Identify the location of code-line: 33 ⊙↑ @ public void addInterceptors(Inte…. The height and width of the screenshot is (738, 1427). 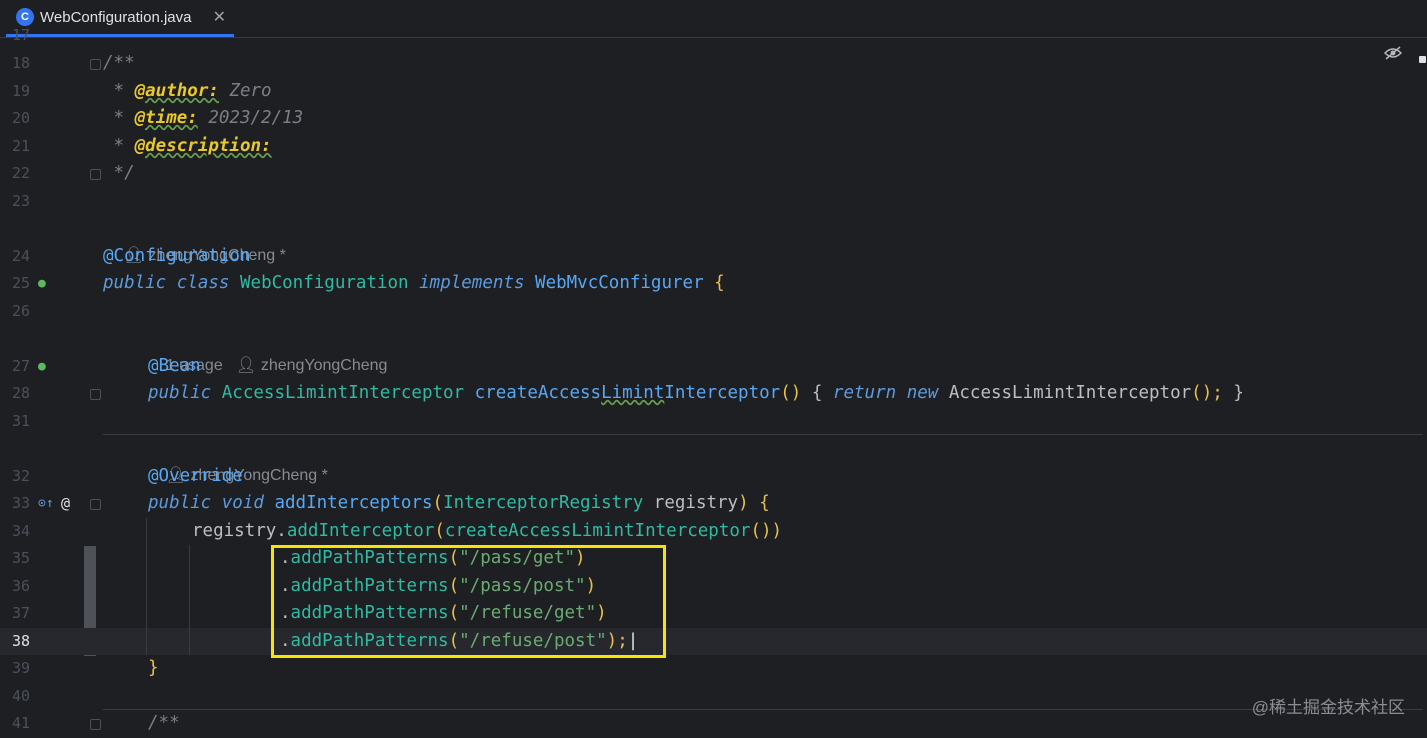
(713, 503).